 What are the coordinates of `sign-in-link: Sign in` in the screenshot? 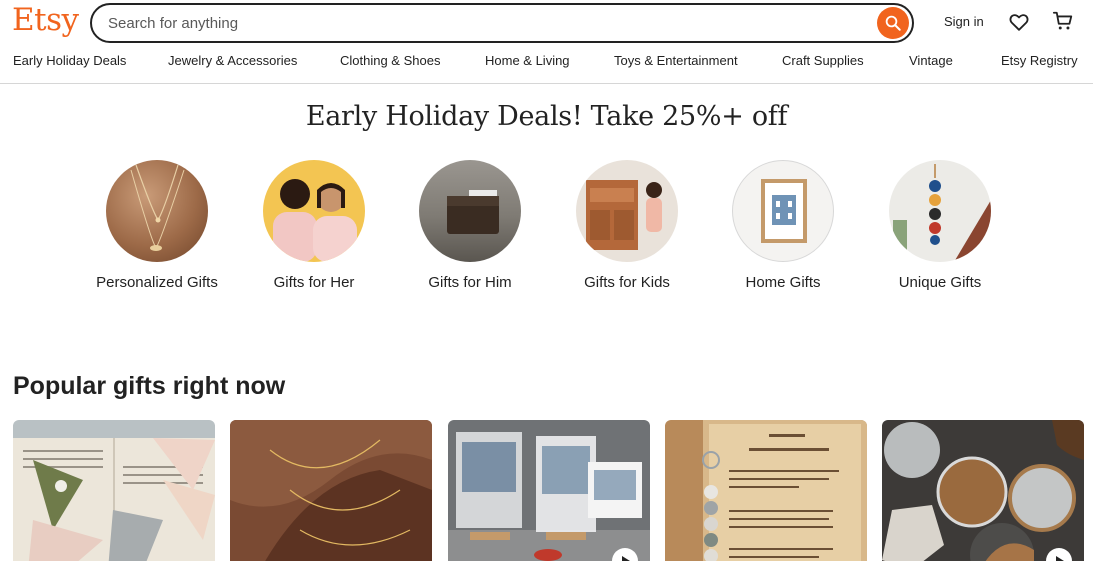 It's located at (964, 21).